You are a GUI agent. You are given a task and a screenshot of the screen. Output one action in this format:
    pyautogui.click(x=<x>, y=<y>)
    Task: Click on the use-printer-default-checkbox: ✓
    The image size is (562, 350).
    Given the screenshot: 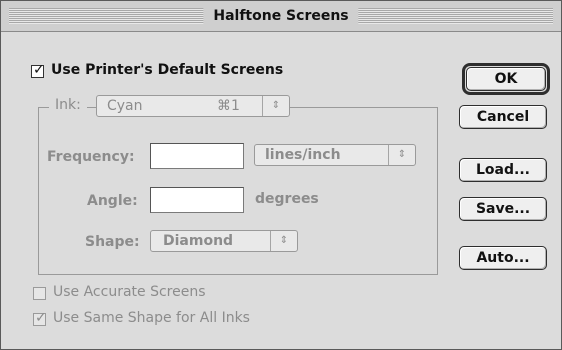 What is the action you would take?
    pyautogui.click(x=38, y=70)
    